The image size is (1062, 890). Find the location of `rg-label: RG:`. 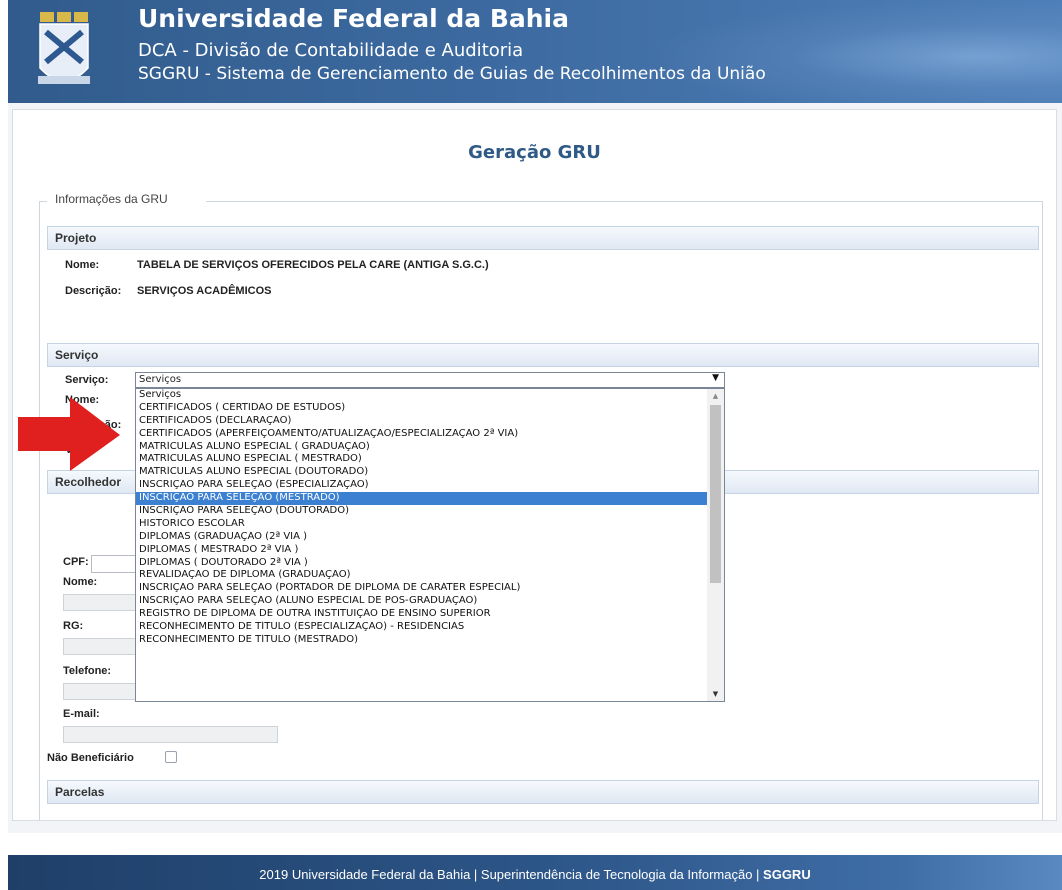

rg-label: RG: is located at coordinates (73, 626).